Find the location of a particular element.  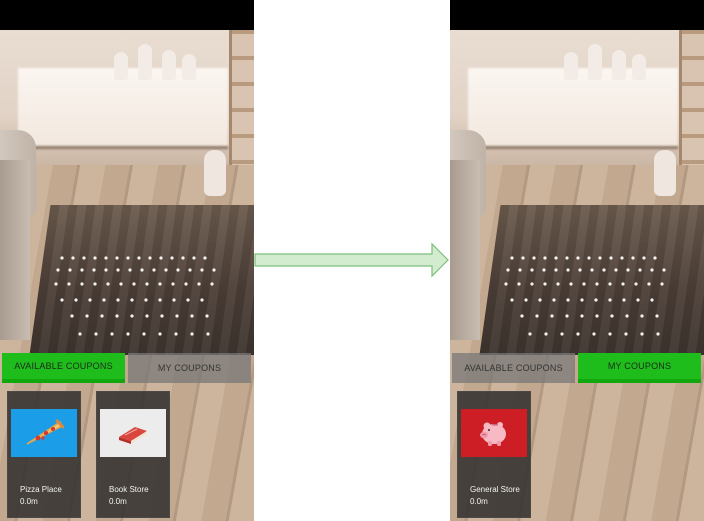

piggy-bank-icon is located at coordinates (494, 433).